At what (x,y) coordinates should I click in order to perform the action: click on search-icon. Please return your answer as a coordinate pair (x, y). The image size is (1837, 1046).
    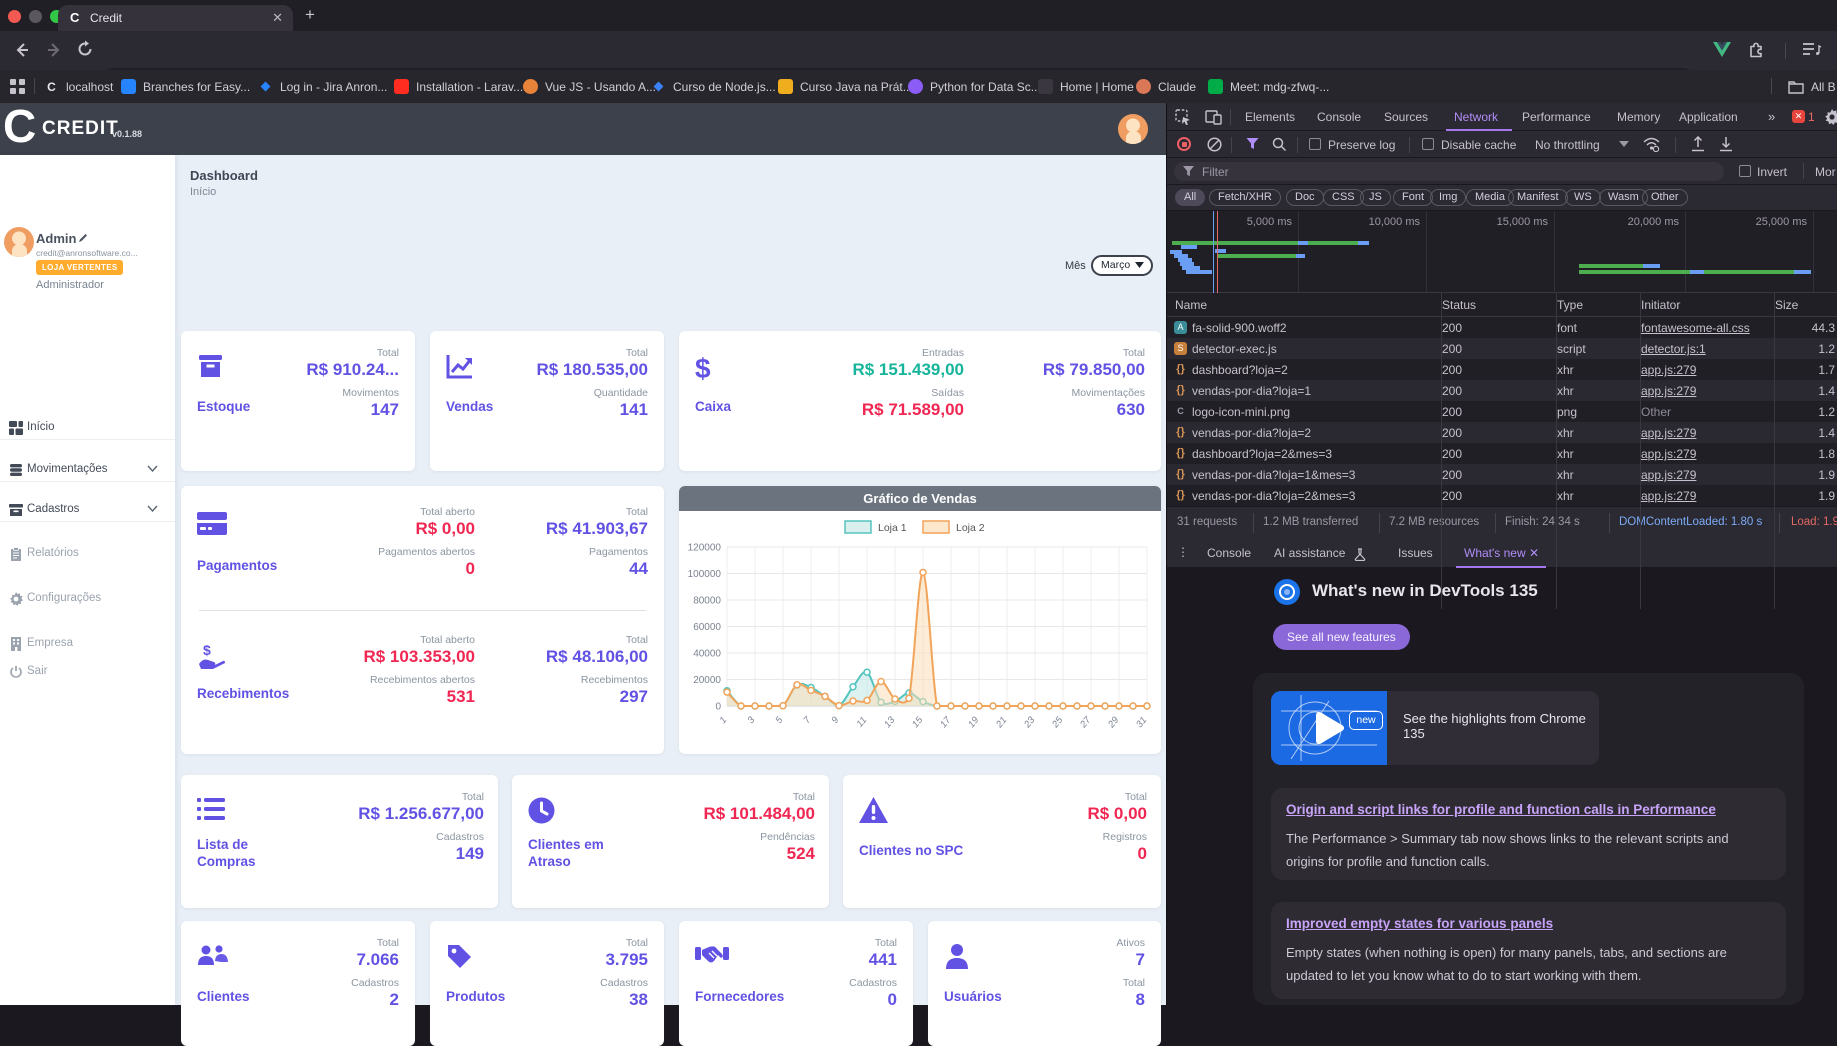
    Looking at the image, I should click on (1279, 144).